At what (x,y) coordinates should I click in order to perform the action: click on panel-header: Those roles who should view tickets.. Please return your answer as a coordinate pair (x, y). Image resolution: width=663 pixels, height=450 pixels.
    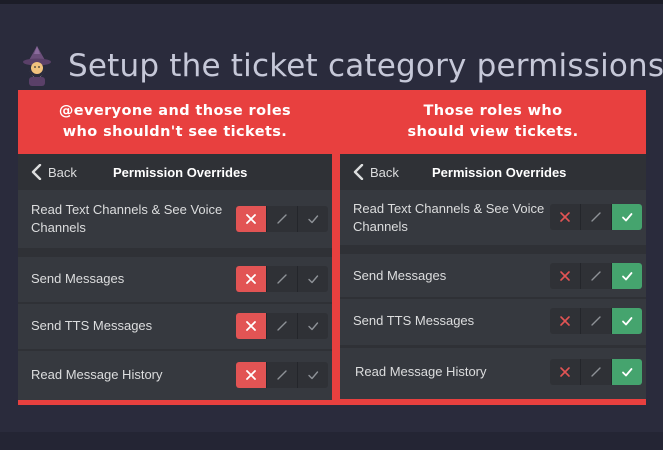
    Looking at the image, I should click on (493, 121).